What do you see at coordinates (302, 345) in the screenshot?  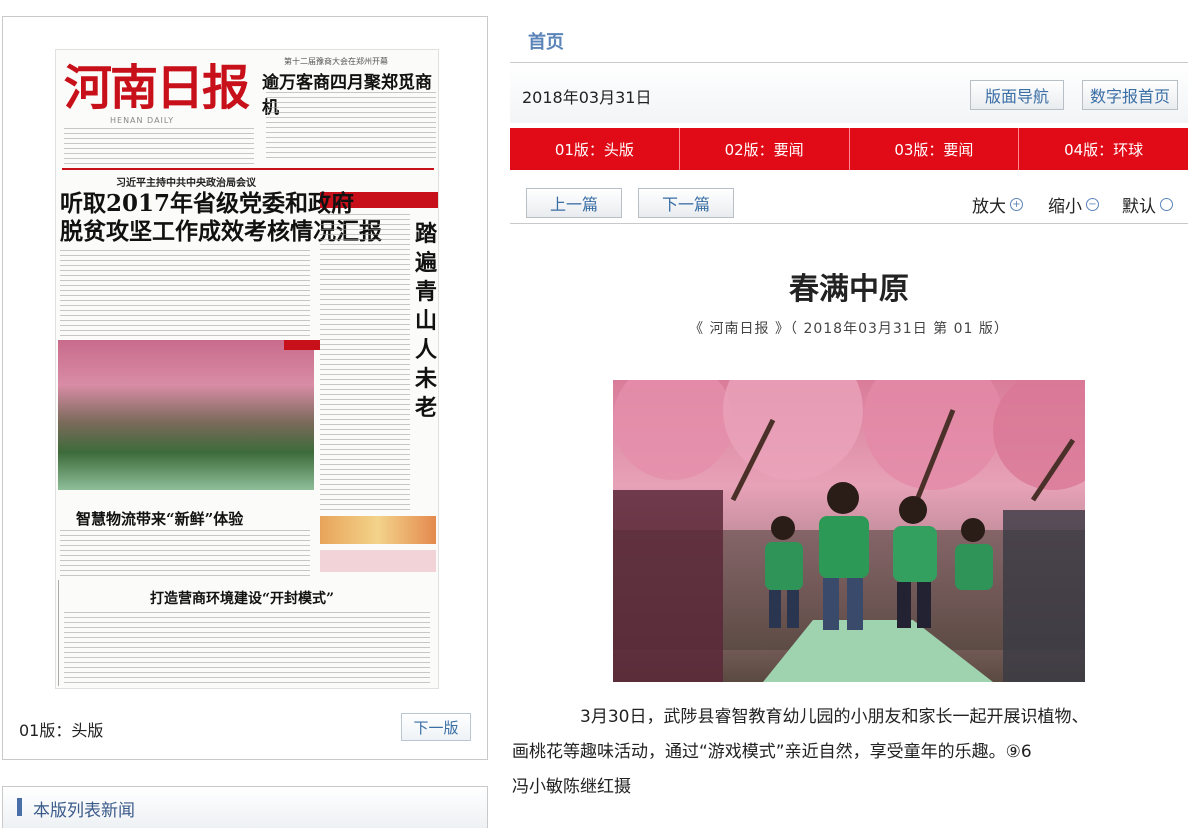 I see `photo-tag` at bounding box center [302, 345].